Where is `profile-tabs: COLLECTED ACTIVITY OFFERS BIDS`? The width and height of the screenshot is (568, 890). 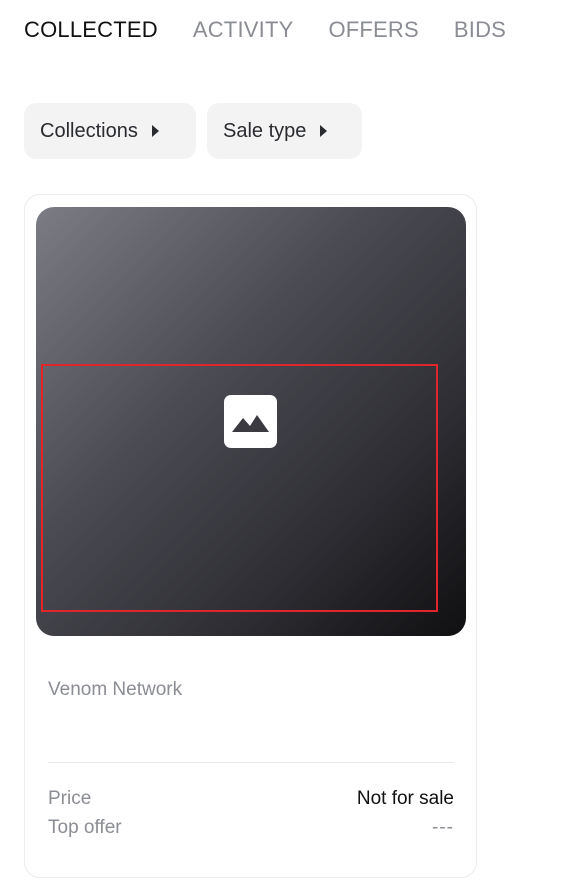
profile-tabs: COLLECTED ACTIVITY OFFERS BIDS is located at coordinates (265, 30).